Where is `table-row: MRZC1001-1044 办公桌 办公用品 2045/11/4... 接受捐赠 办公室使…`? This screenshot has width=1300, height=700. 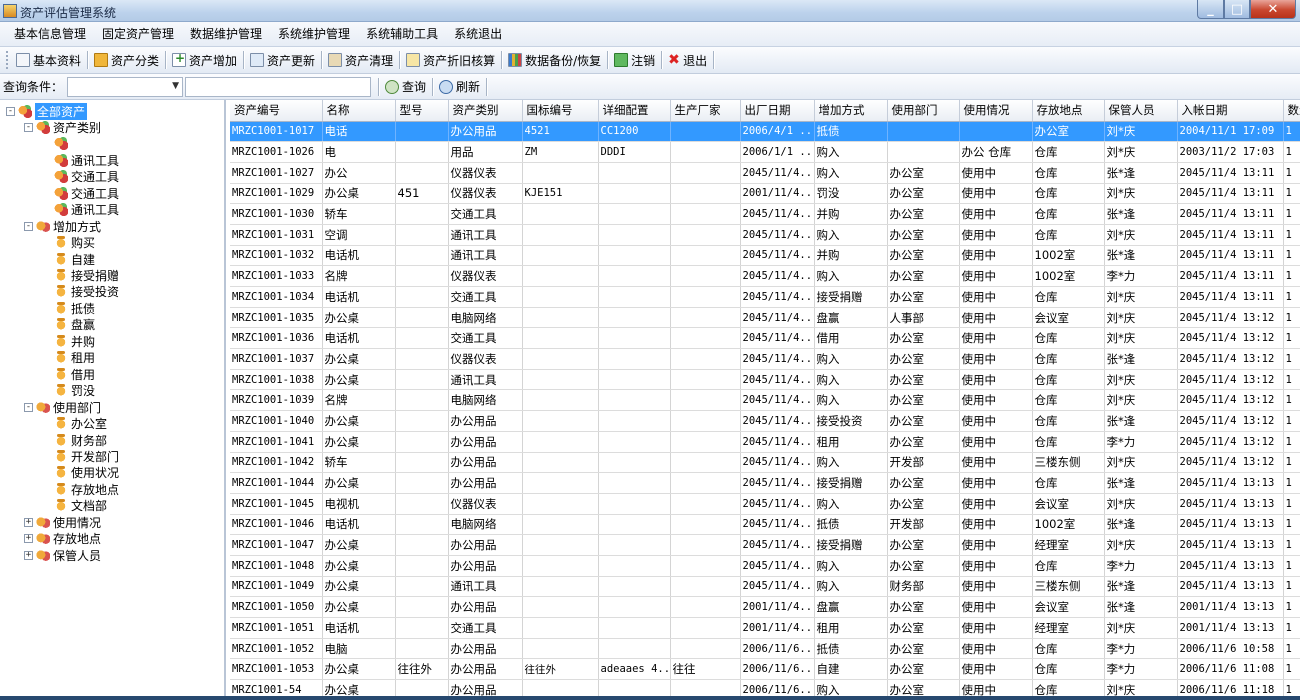
table-row: MRZC1001-1044 办公桌 办公用品 2045/11/4... 接受捐赠 办公室使… is located at coordinates (765, 483).